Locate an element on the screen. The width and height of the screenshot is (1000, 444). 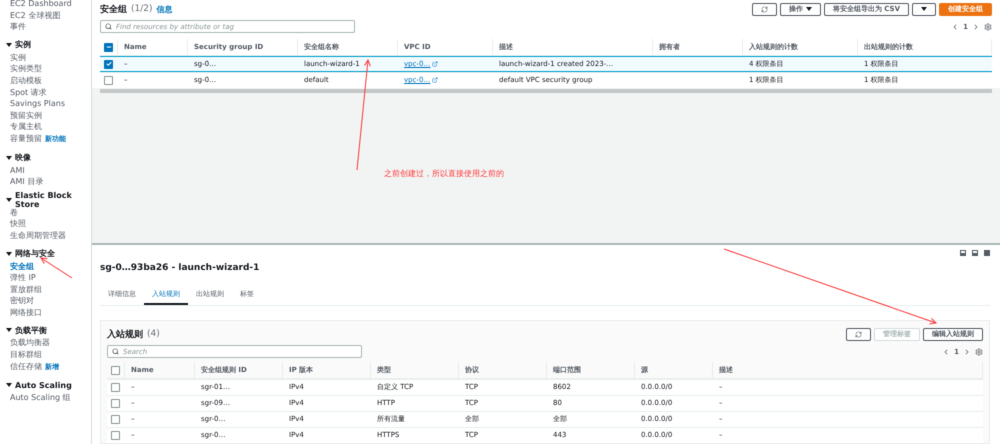
section-title: 映像 is located at coordinates (23, 158).